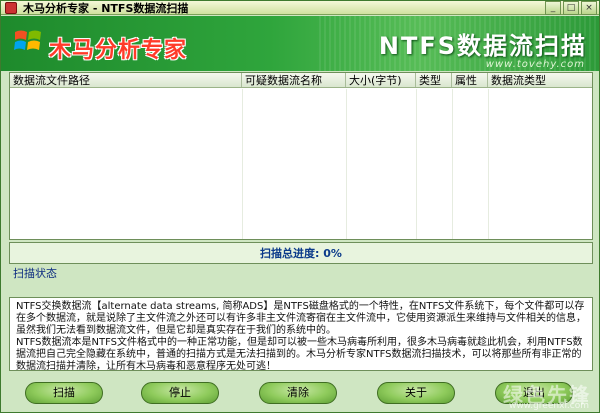  I want to click on maximize-button: □, so click(571, 8).